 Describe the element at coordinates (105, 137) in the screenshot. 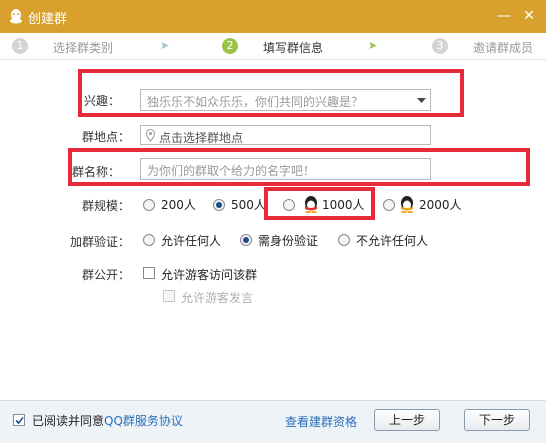

I see `location-label: 群地点：` at that location.